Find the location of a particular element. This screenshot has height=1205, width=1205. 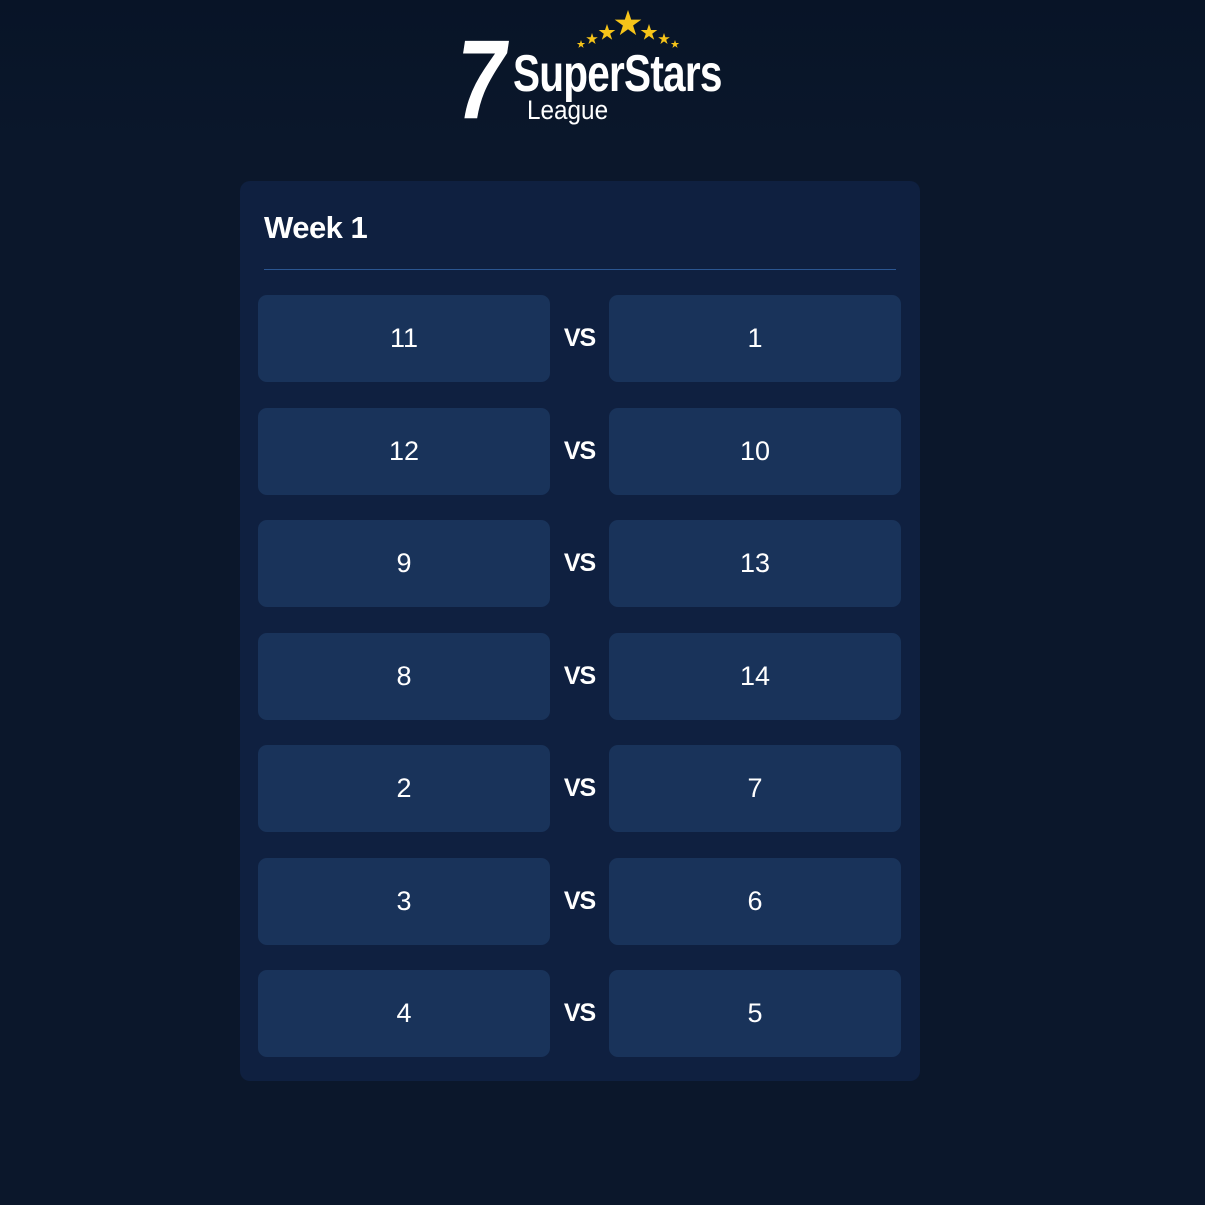

match-row: 8 VS 14 is located at coordinates (580, 676).